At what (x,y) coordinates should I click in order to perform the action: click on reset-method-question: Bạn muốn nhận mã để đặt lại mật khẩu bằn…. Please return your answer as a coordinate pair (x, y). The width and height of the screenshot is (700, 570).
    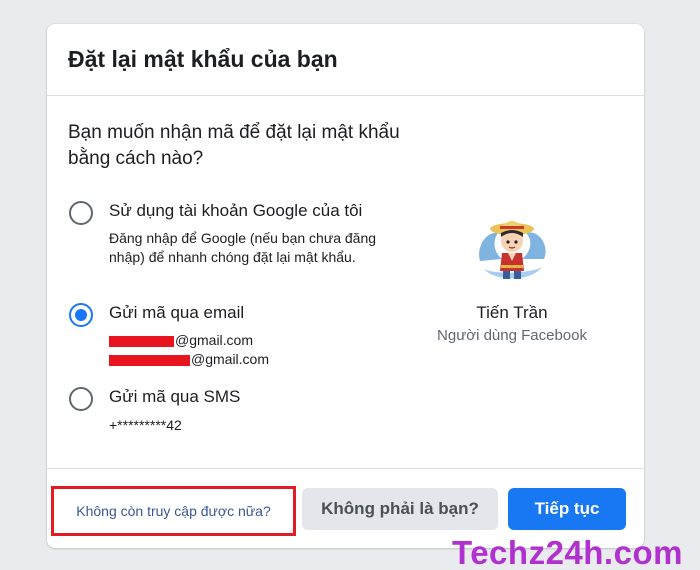
    Looking at the image, I should click on (234, 145).